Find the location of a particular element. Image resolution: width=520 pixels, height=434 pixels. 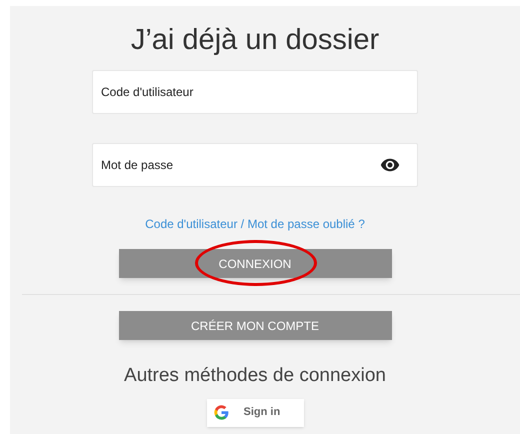

password-field: Mot de passe is located at coordinates (255, 165).